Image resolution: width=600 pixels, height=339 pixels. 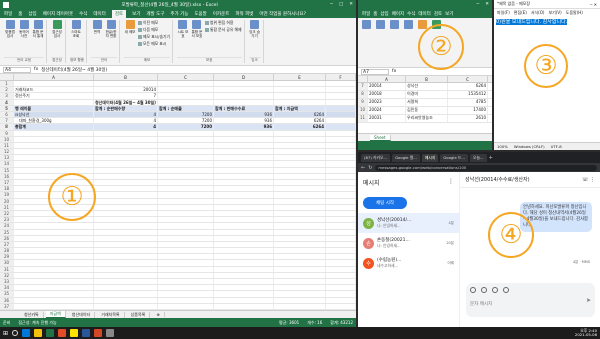 I want to click on menu-item: 페이지, so click(x=398, y=14).